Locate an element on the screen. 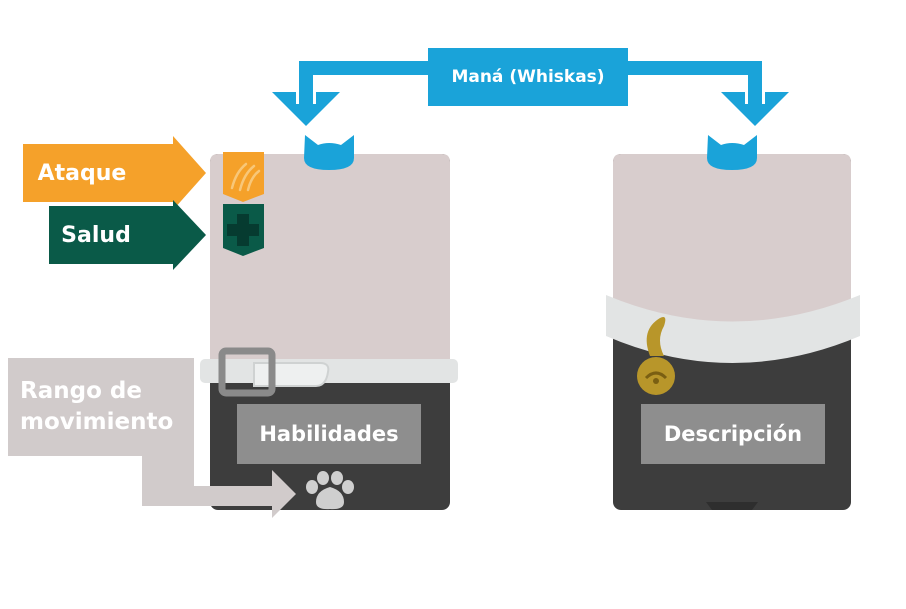 The width and height of the screenshot is (906, 609). health-label: Salud is located at coordinates (96, 235).